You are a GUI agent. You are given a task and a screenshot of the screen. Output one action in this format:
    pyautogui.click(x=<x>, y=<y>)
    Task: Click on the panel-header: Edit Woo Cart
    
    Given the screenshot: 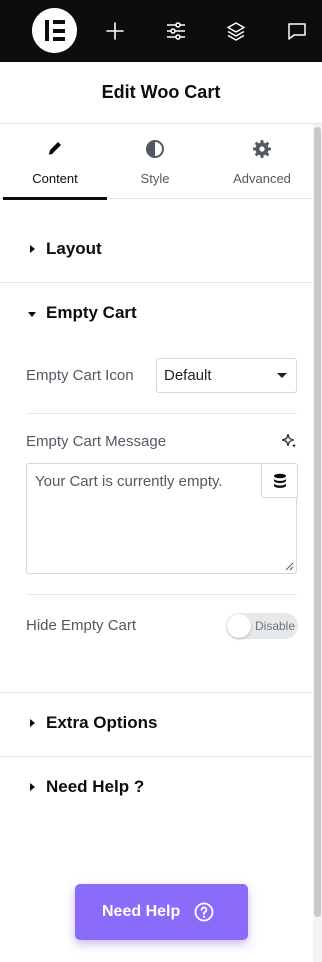 What is the action you would take?
    pyautogui.click(x=161, y=93)
    